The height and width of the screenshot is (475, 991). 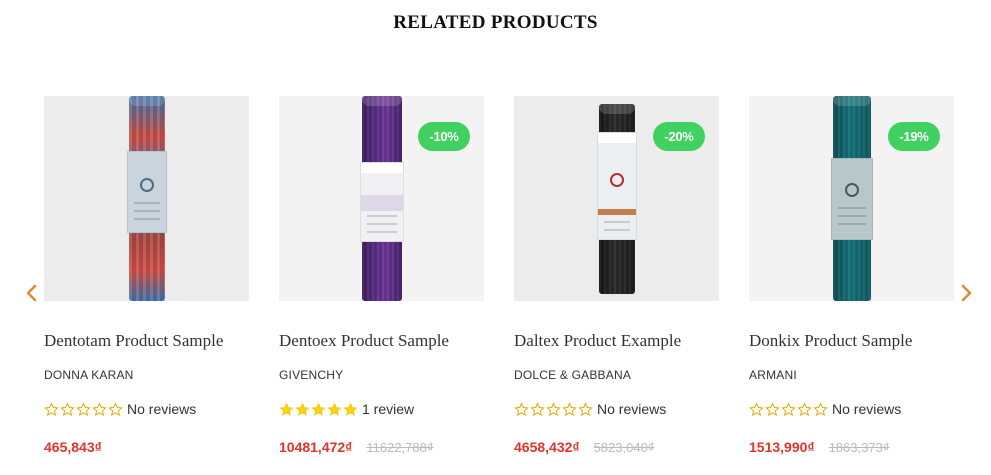 What do you see at coordinates (356, 447) in the screenshot?
I see `product-prices: 10481,472₫ 11622,788₫` at bounding box center [356, 447].